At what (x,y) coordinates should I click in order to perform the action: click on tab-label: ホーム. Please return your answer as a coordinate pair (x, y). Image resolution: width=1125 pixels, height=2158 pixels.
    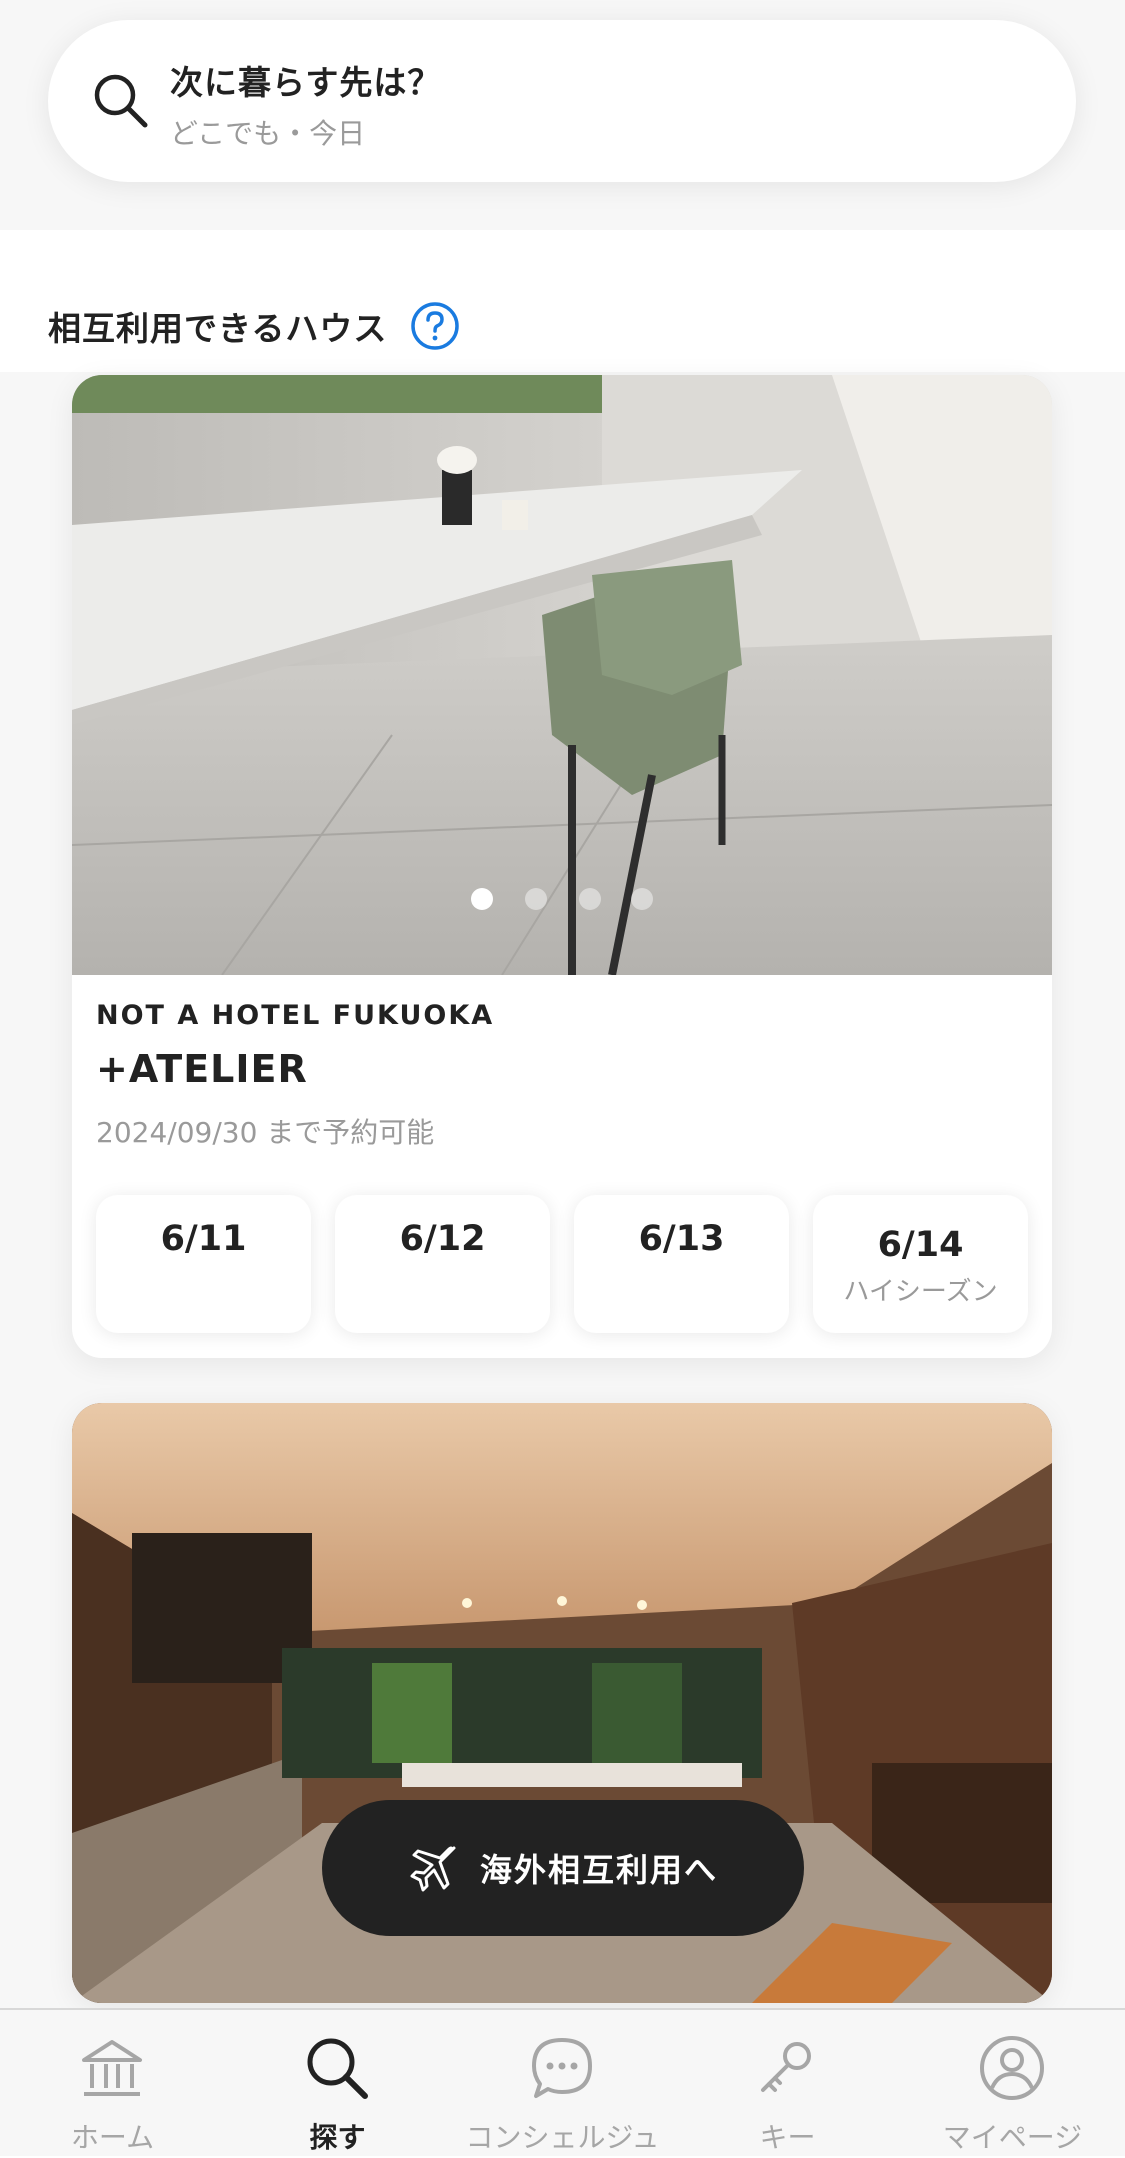
    Looking at the image, I should click on (112, 2137).